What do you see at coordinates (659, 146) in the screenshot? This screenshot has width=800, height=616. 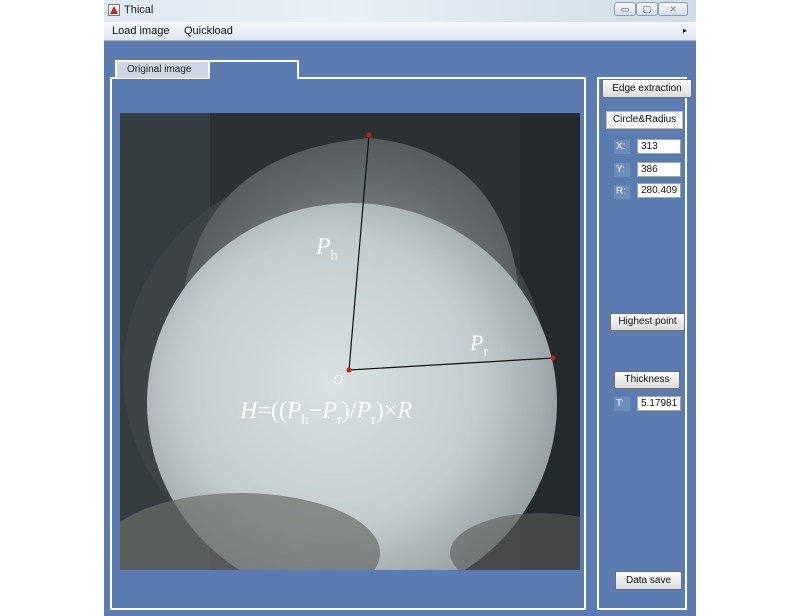 I see `x-value-field: 313` at bounding box center [659, 146].